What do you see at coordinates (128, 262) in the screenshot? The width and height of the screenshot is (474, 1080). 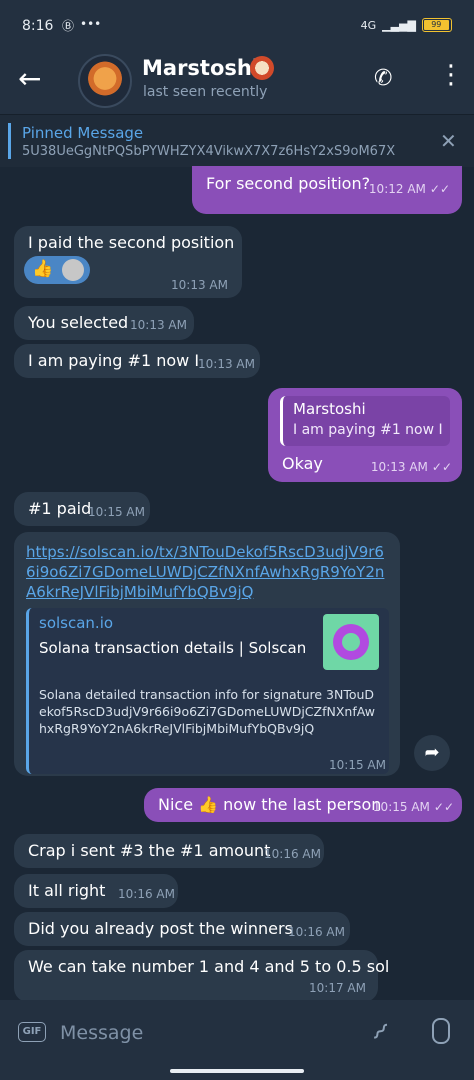 I see `message-bubble-incoming: I paid the second position 👍 10:13 AM` at bounding box center [128, 262].